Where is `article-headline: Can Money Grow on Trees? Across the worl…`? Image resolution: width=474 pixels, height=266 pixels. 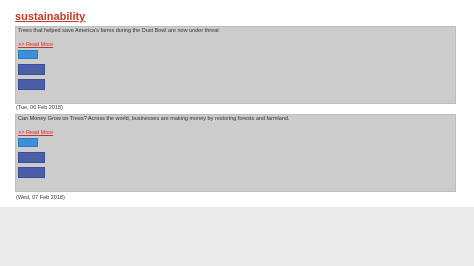
article-headline: Can Money Grow on Trees? Across the worl… is located at coordinates (154, 119).